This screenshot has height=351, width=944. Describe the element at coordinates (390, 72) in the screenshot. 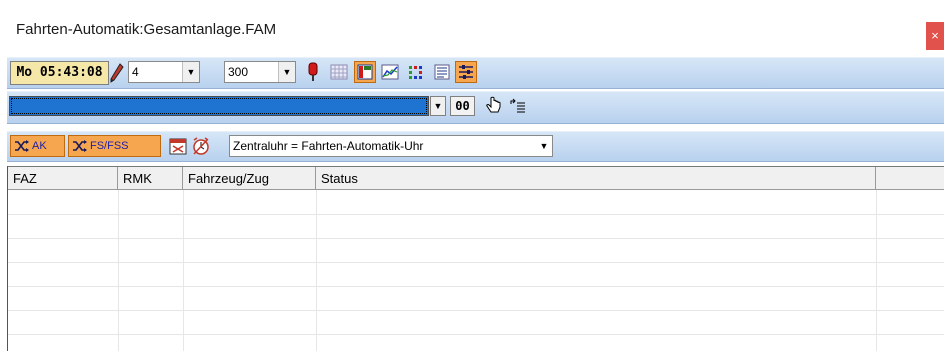

I see `chart-icon` at that location.